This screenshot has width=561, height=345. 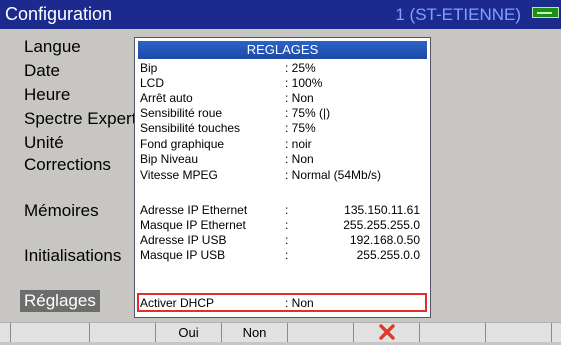 What do you see at coordinates (381, 225) in the screenshot?
I see `network-value-masque-ethernet: 255.255.255.0` at bounding box center [381, 225].